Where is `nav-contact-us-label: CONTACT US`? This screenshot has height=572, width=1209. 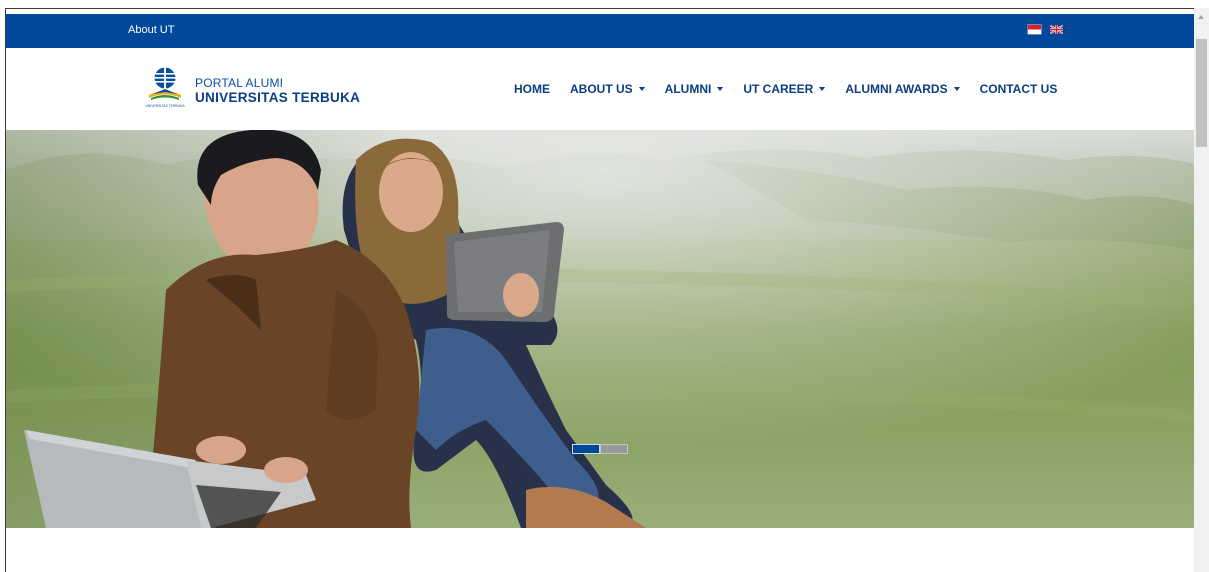 nav-contact-us-label: CONTACT US is located at coordinates (1018, 89).